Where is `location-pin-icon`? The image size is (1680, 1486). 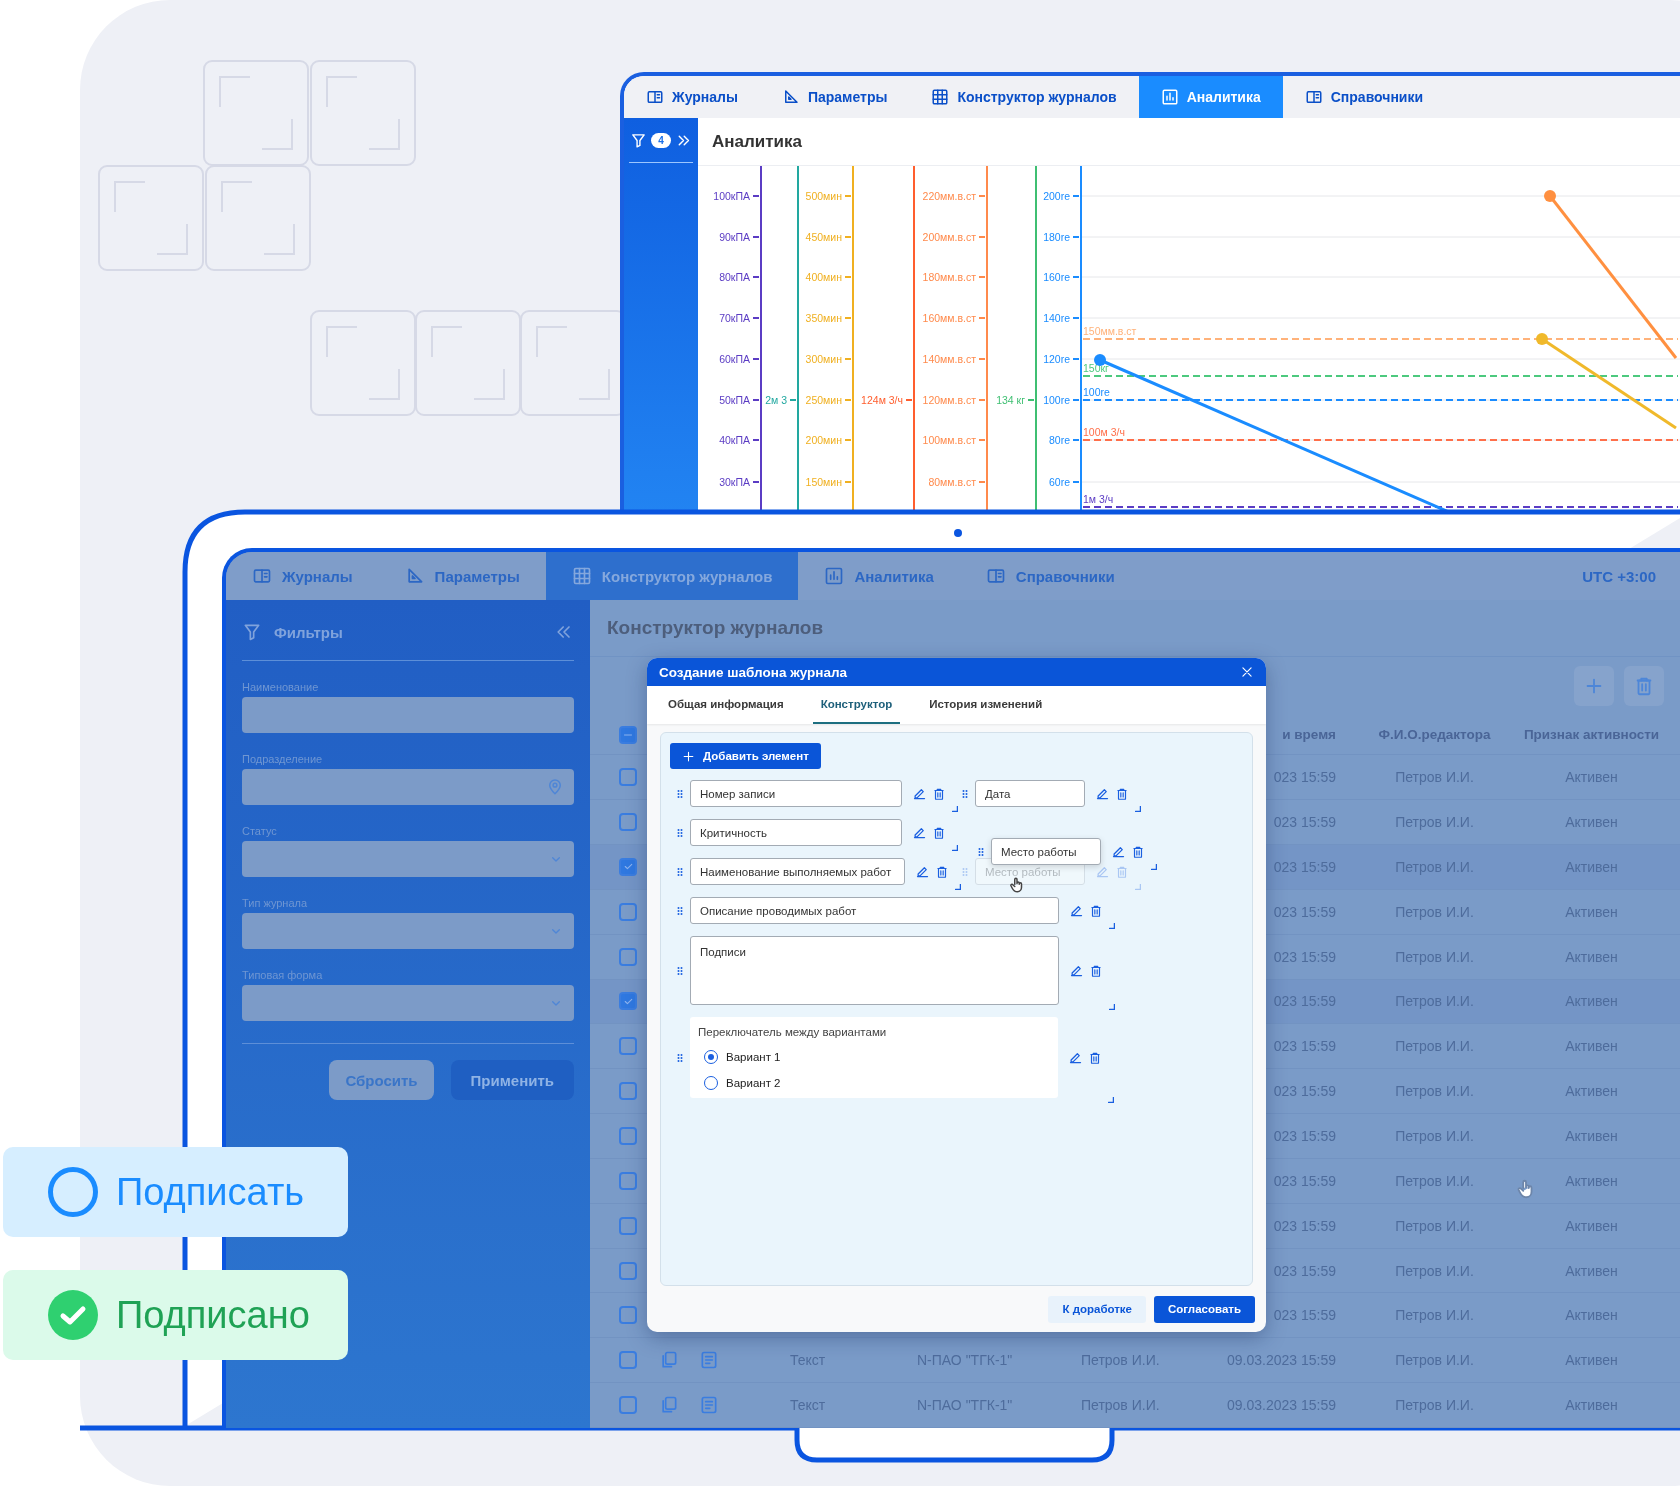
location-pin-icon is located at coordinates (555, 787).